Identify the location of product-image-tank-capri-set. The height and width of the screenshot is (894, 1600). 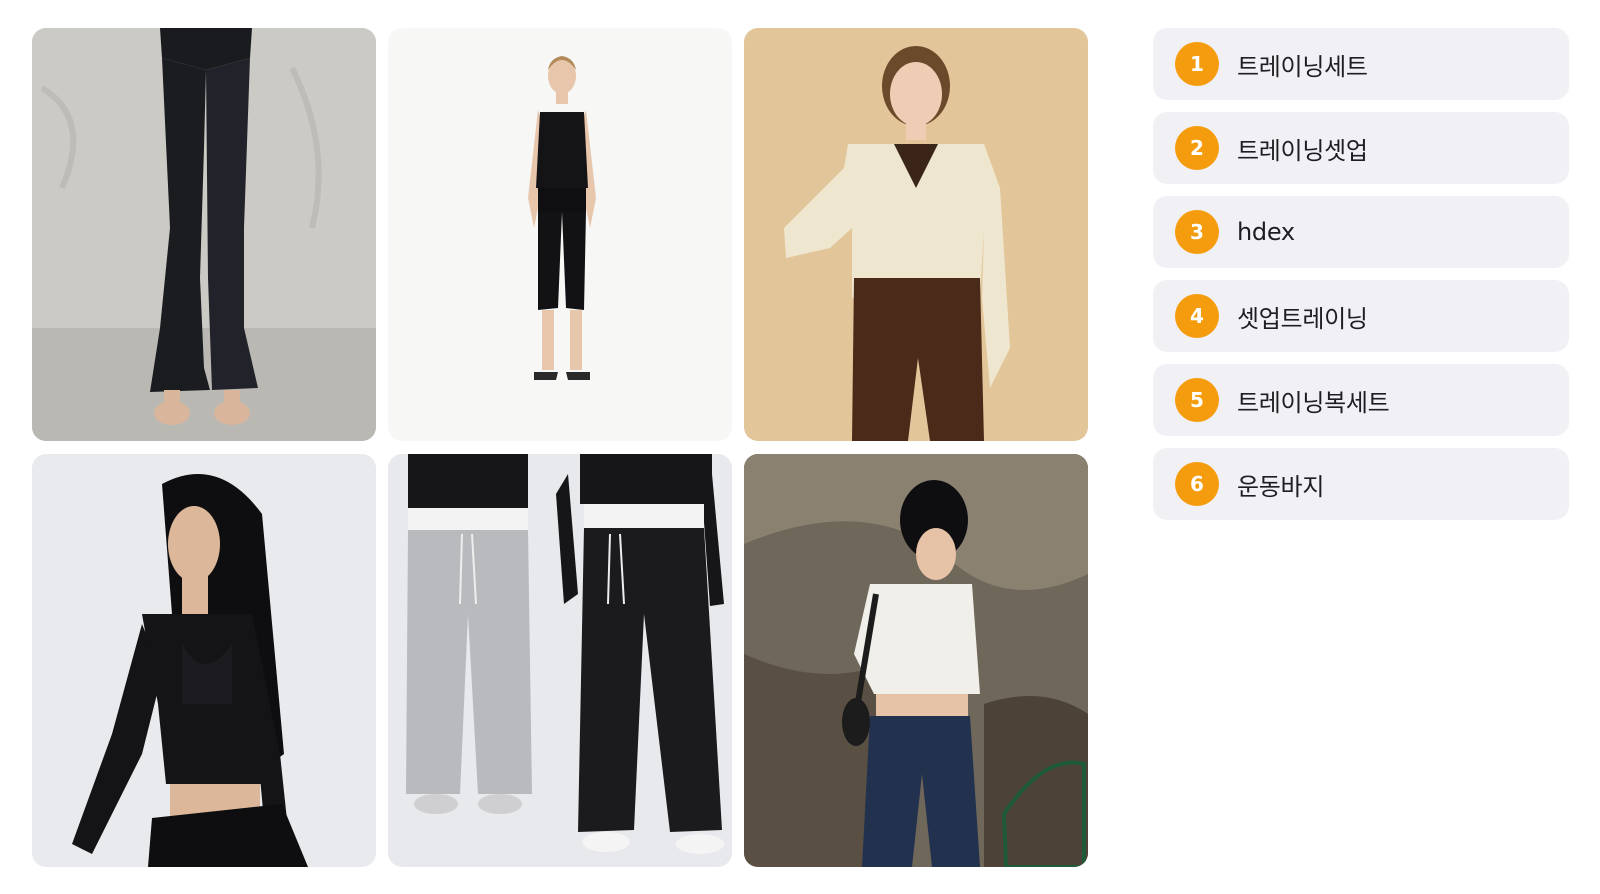
(560, 234).